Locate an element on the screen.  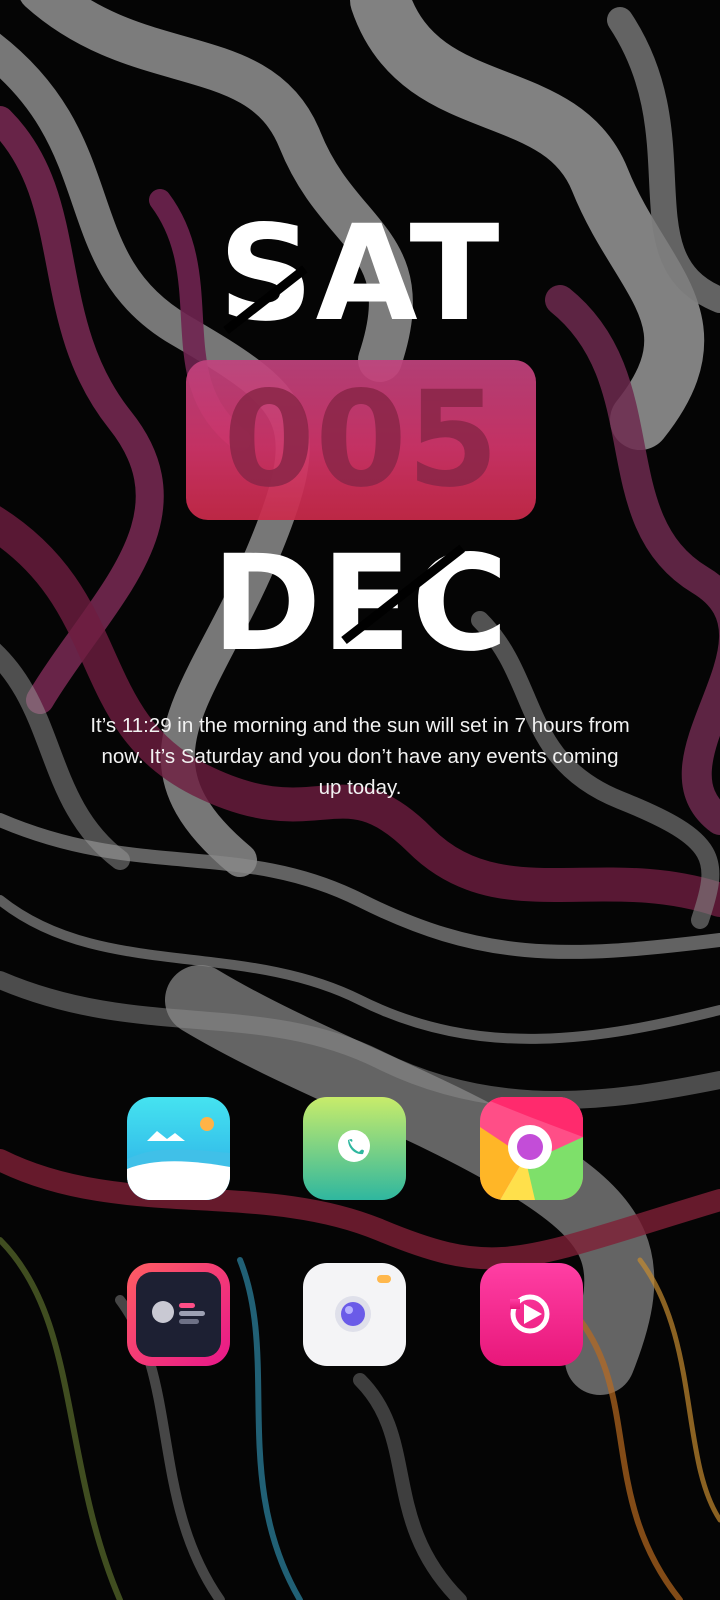
contacts-app is located at coordinates (178, 1314).